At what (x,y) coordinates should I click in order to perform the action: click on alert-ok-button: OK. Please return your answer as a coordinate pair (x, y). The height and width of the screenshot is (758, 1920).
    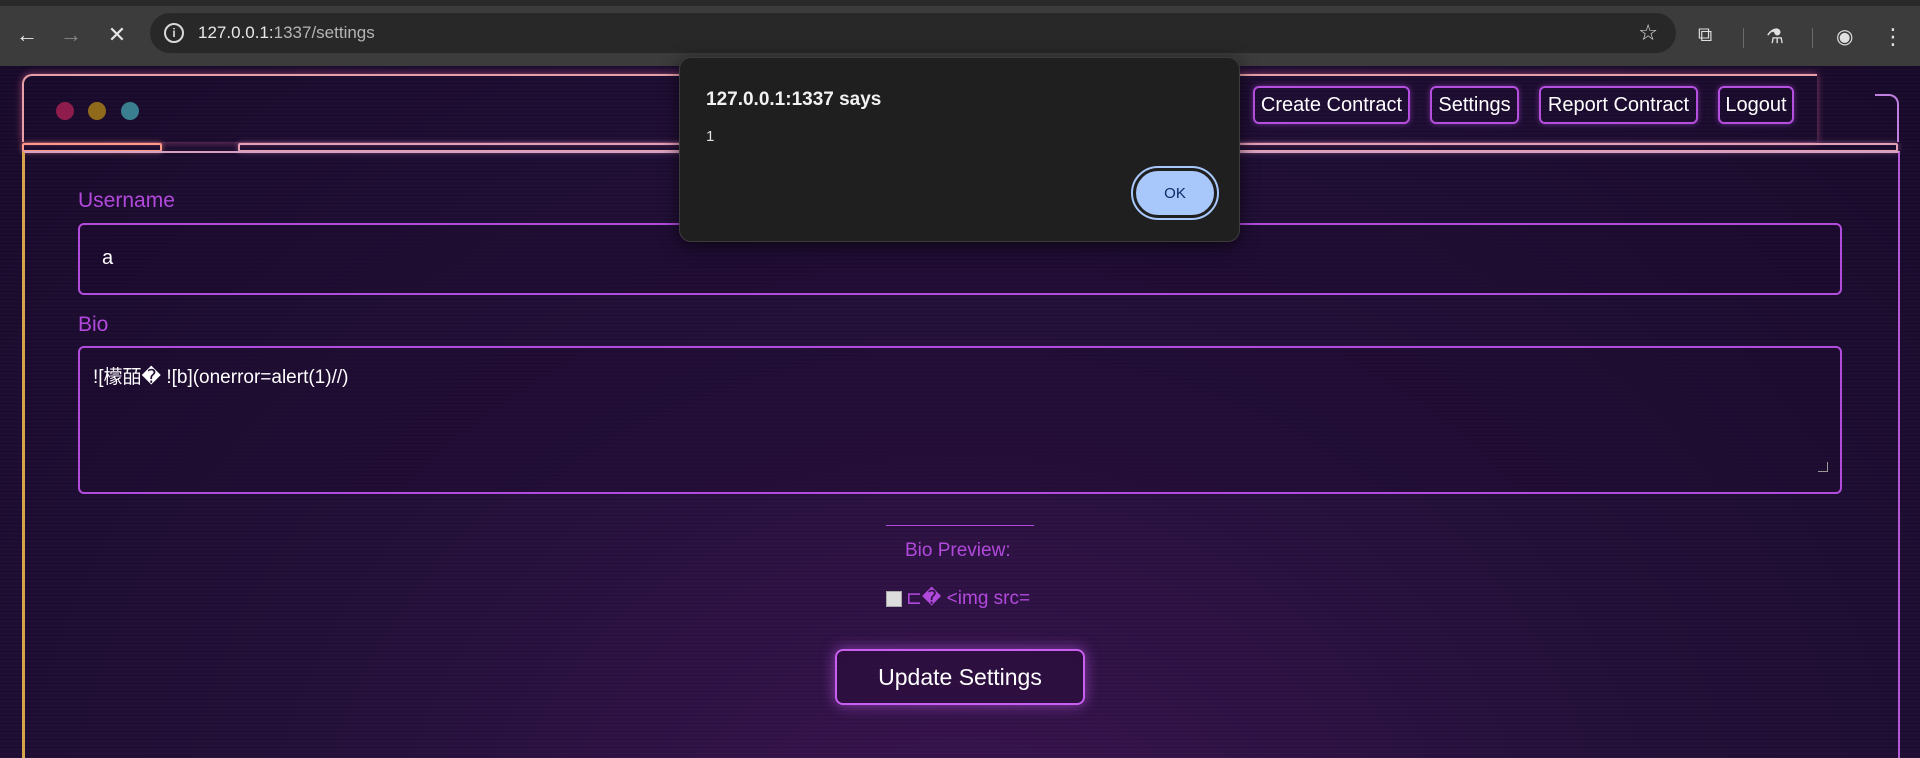
    Looking at the image, I should click on (1175, 193).